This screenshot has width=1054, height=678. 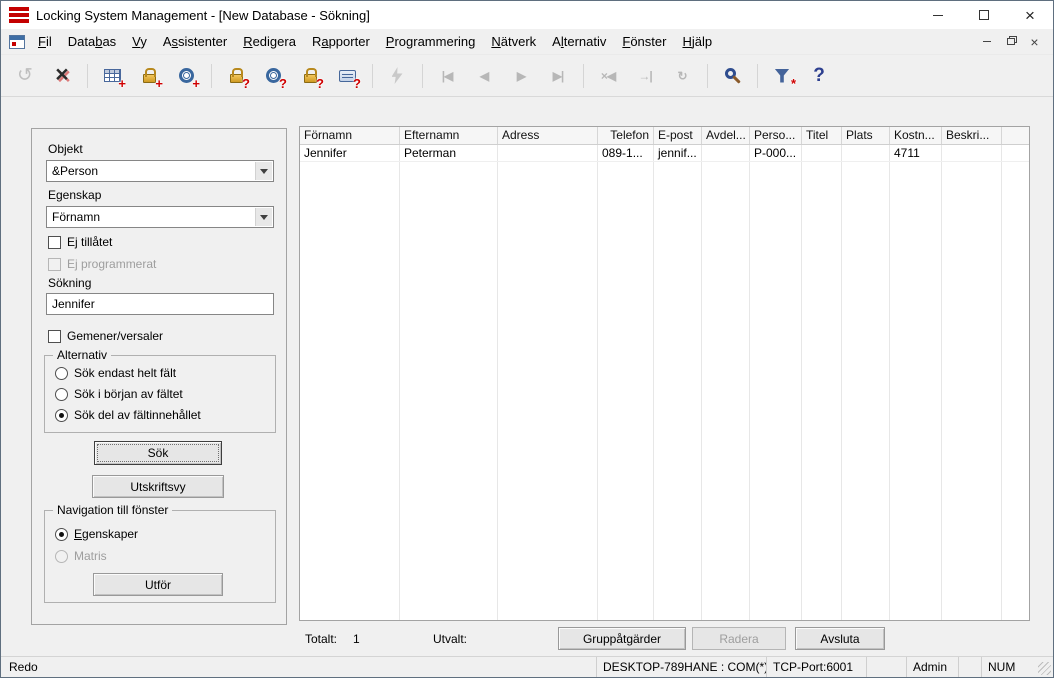 I want to click on ej-programmerat-label: Ej programmerat, so click(x=112, y=264).